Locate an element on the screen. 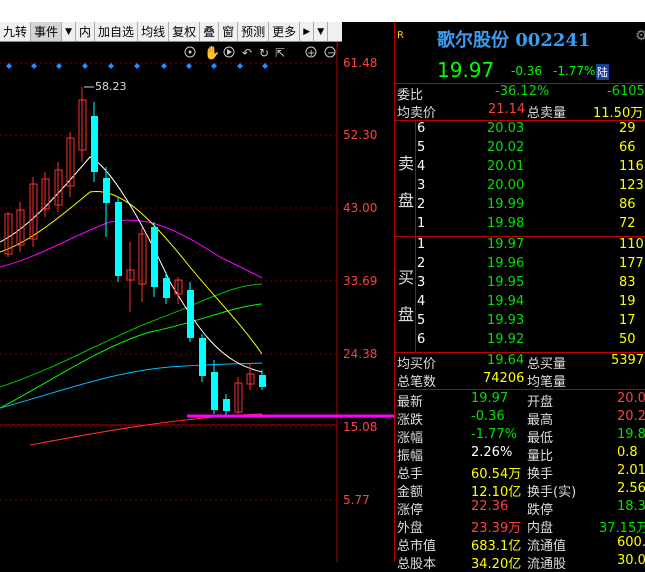 This screenshot has height=572, width=645. ma20b-line is located at coordinates (131, 385).